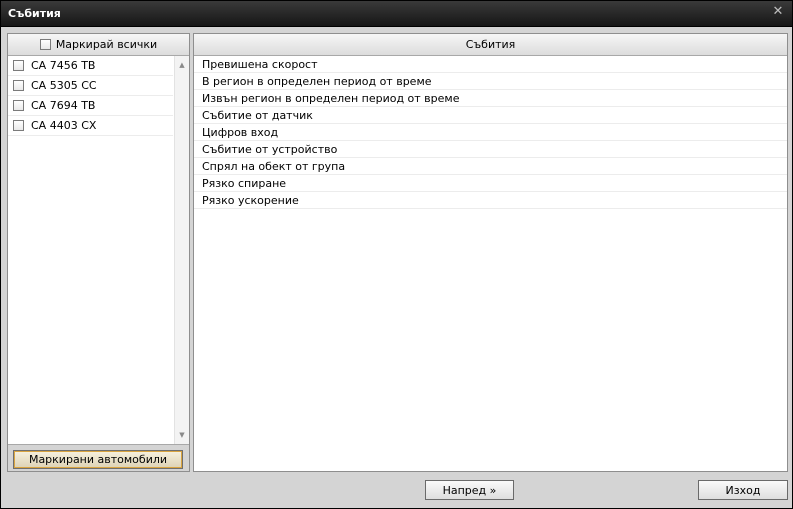 The height and width of the screenshot is (509, 793). What do you see at coordinates (490, 45) in the screenshot?
I see `events-header: Събития` at bounding box center [490, 45].